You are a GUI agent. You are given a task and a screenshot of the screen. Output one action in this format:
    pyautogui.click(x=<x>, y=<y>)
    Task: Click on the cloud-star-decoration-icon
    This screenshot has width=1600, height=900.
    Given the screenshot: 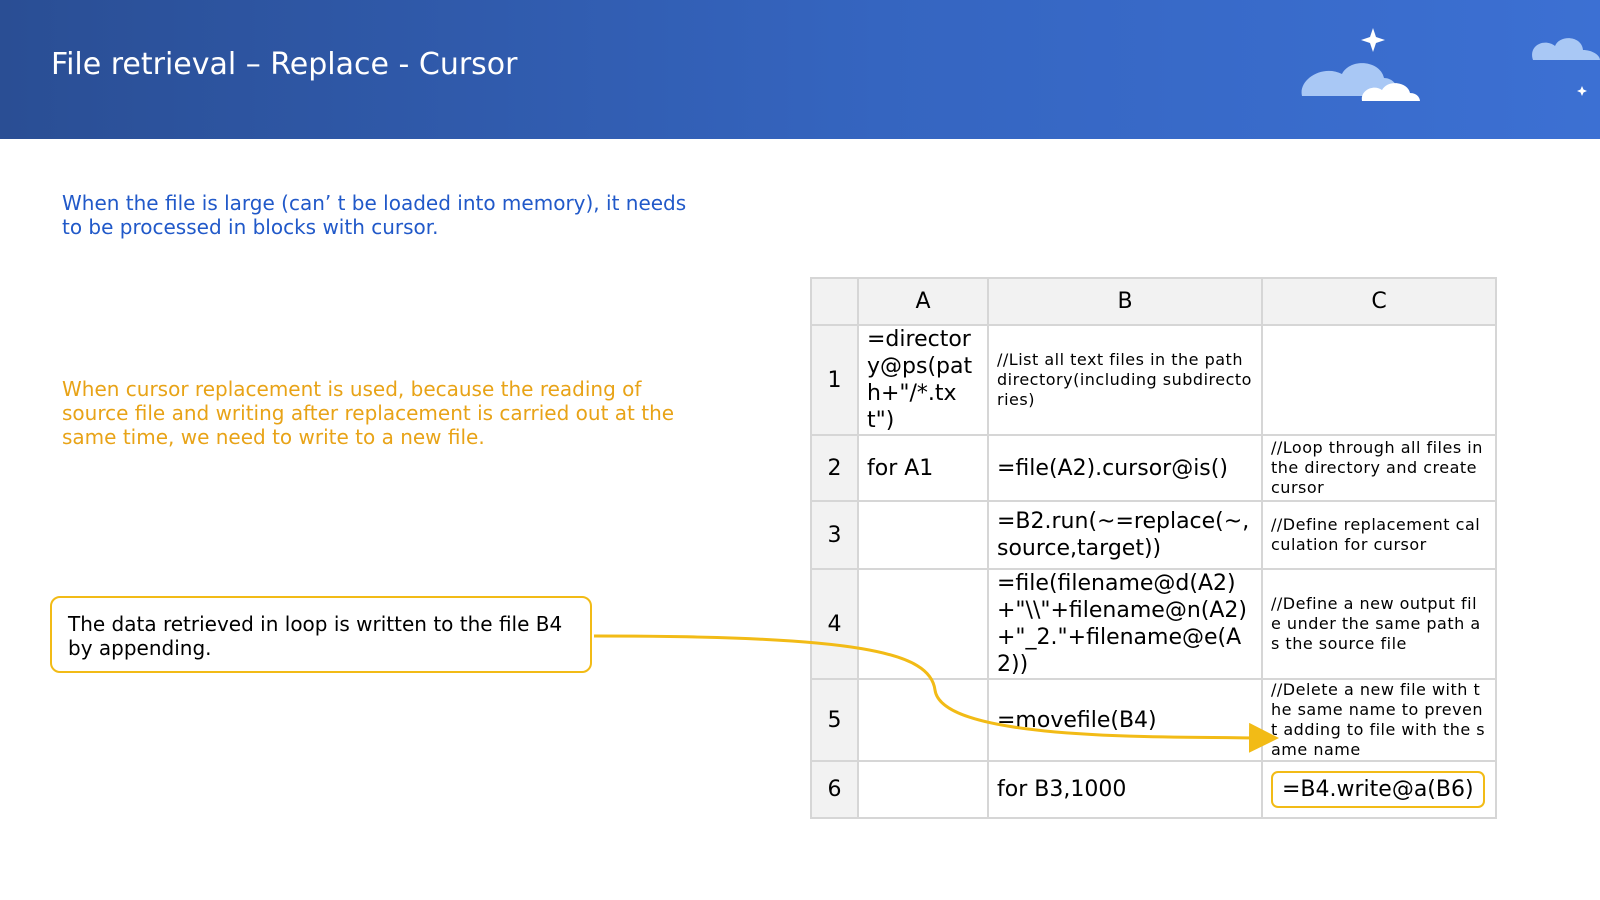 What is the action you would take?
    pyautogui.click(x=1450, y=64)
    